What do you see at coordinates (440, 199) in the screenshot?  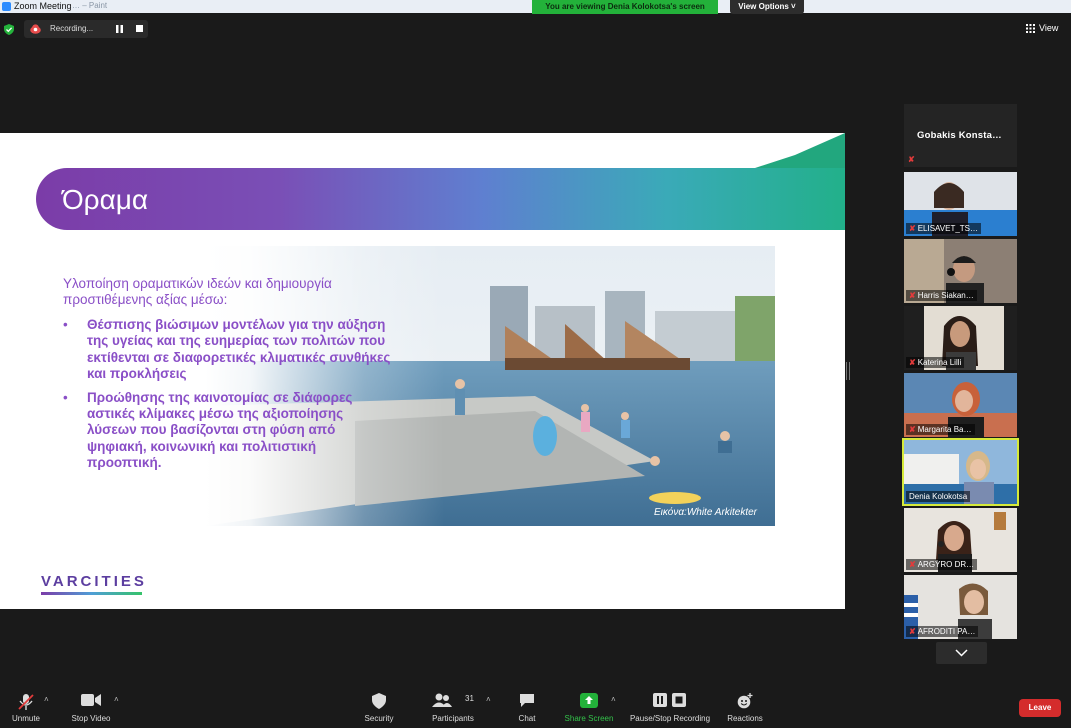 I see `title-band` at bounding box center [440, 199].